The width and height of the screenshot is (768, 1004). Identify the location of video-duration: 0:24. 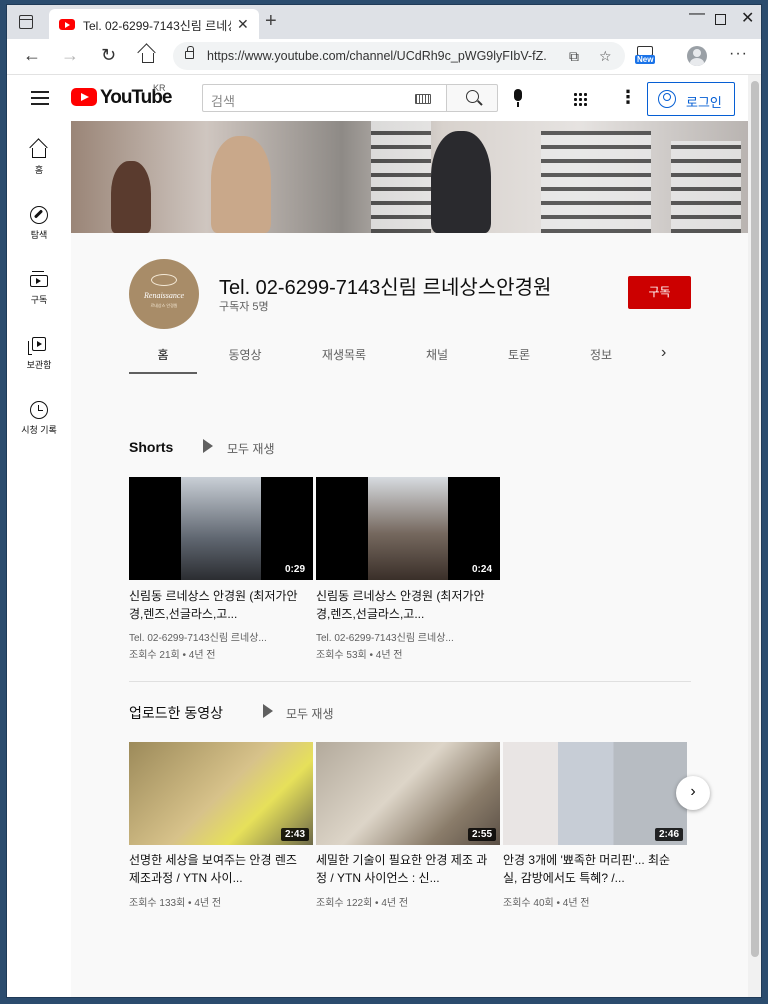
(481, 569).